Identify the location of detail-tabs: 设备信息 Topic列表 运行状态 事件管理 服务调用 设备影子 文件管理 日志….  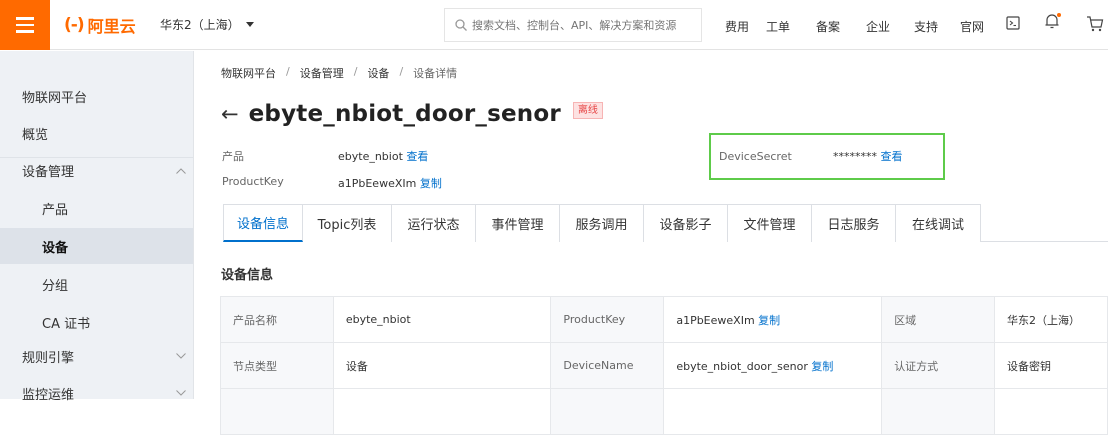
(665, 223).